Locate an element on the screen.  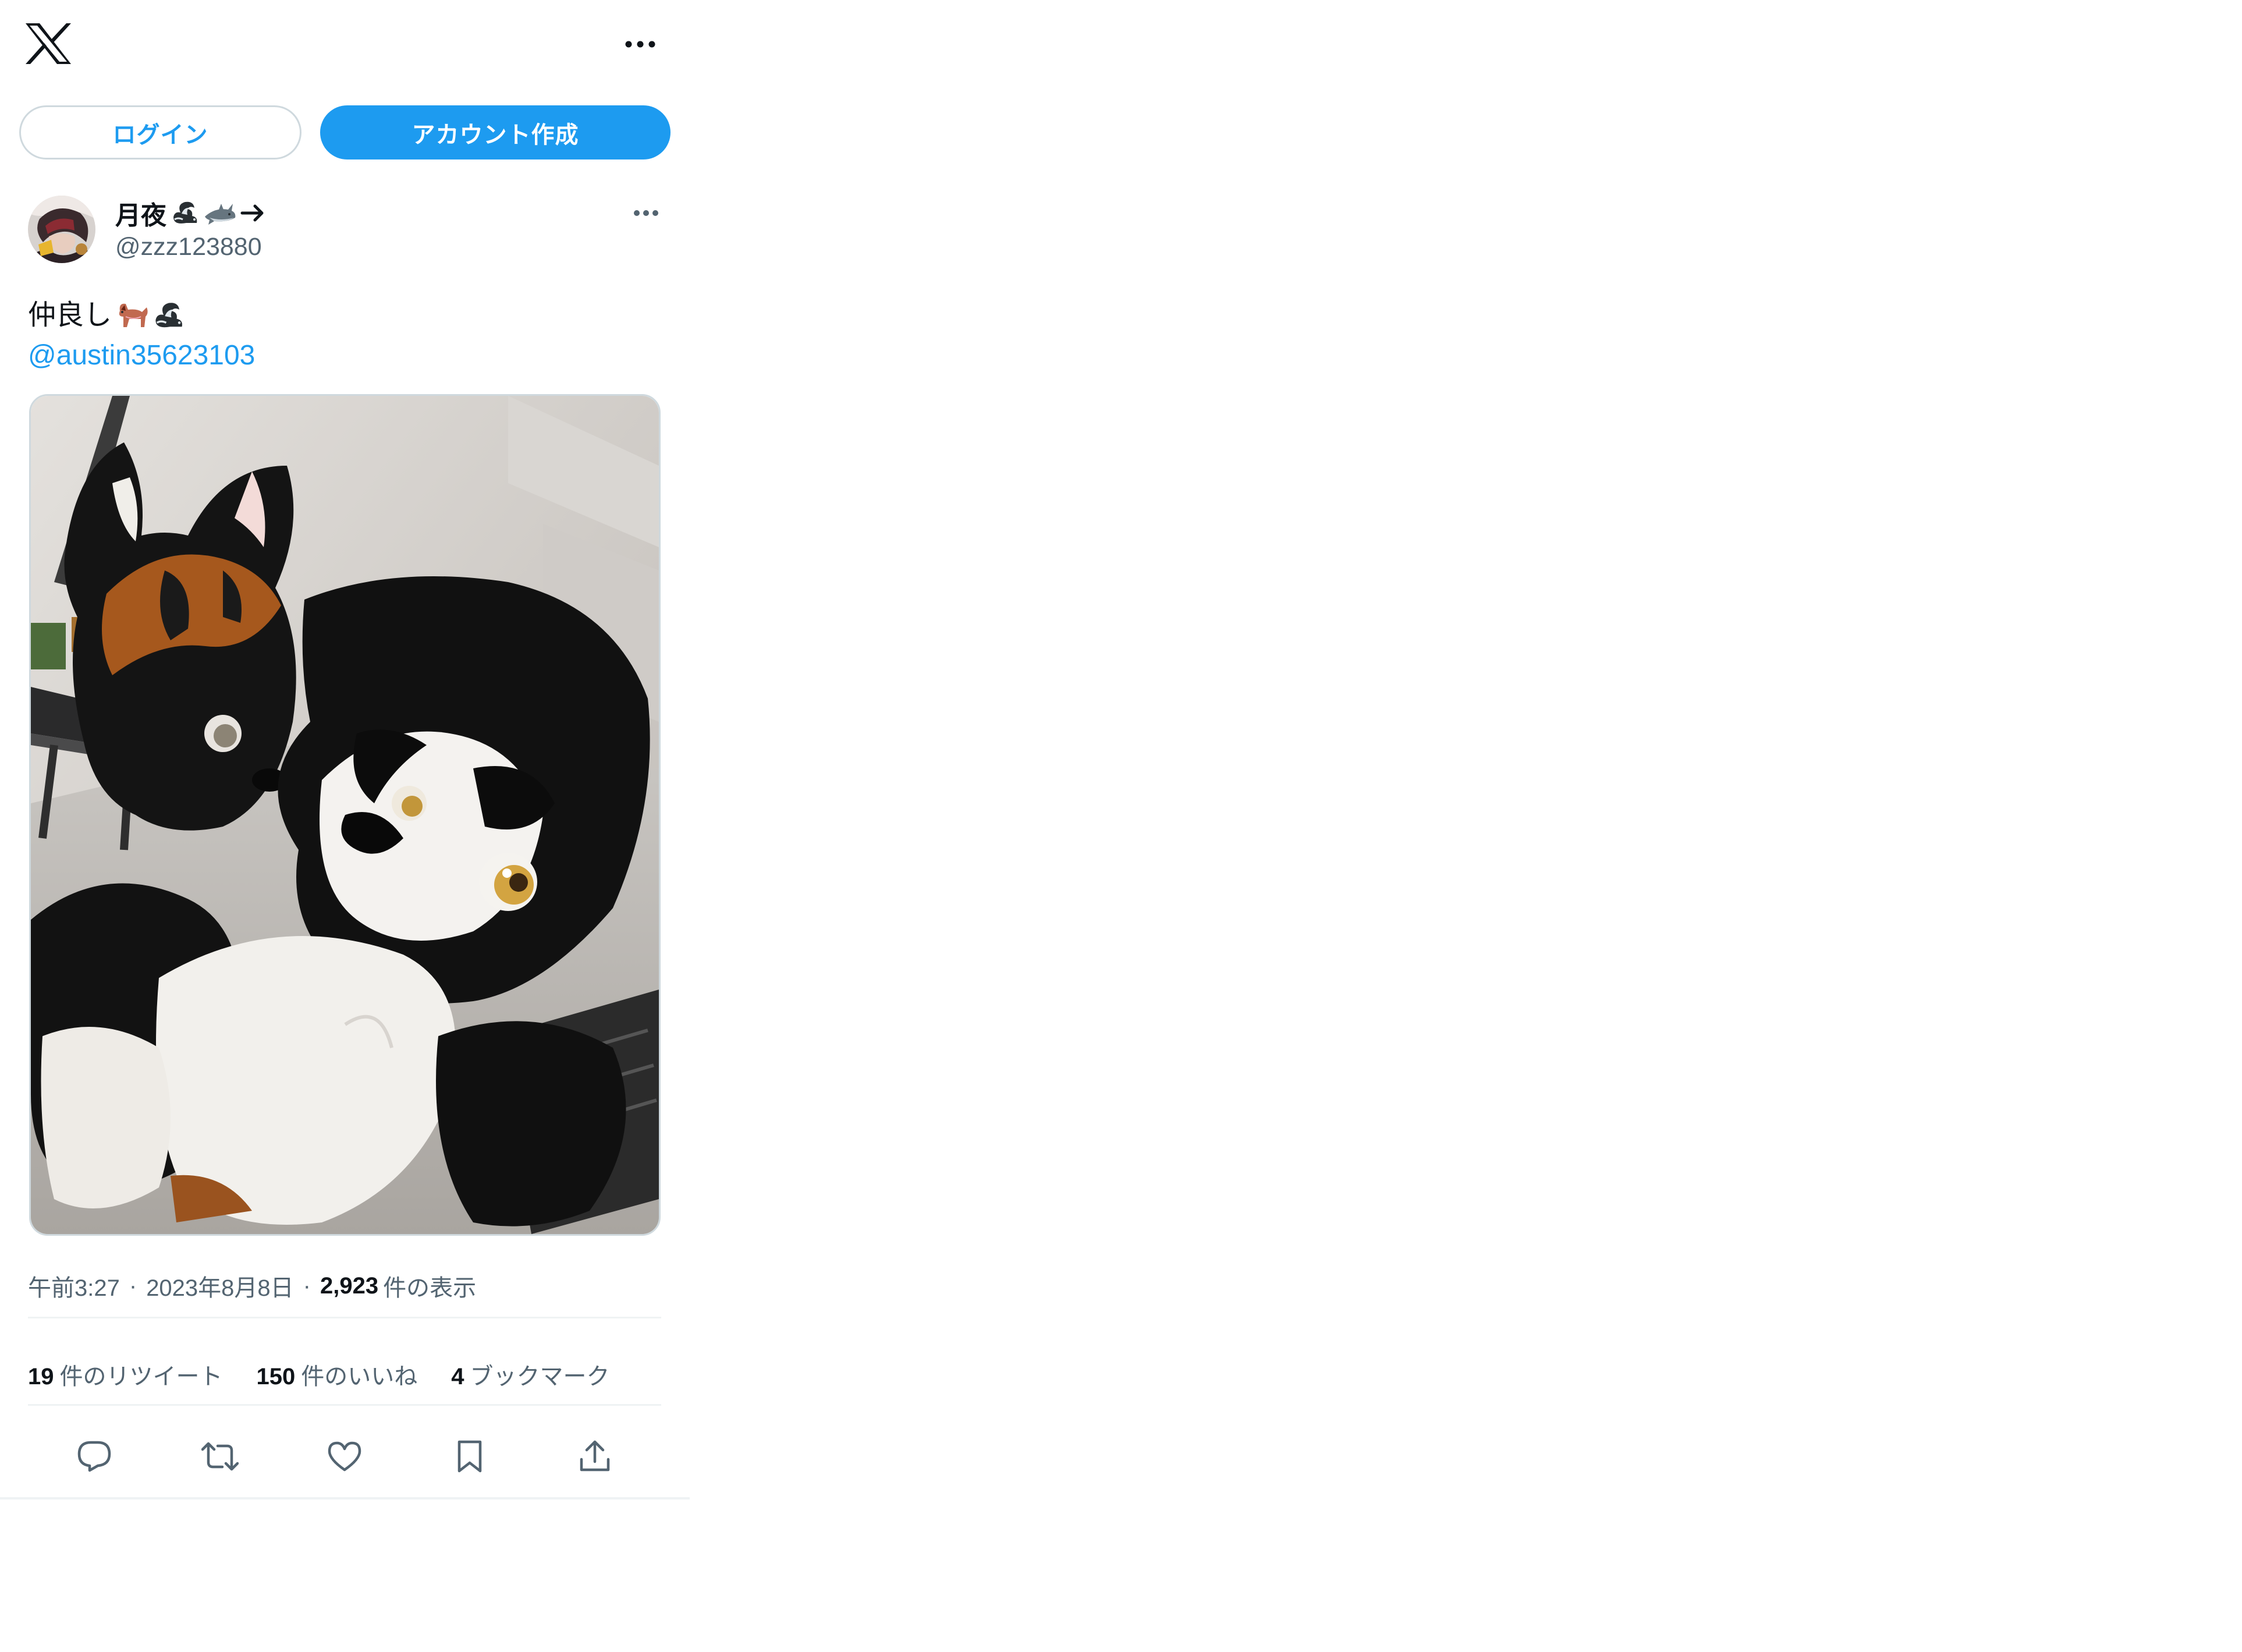
dog-emoji-icon is located at coordinates (132, 315).